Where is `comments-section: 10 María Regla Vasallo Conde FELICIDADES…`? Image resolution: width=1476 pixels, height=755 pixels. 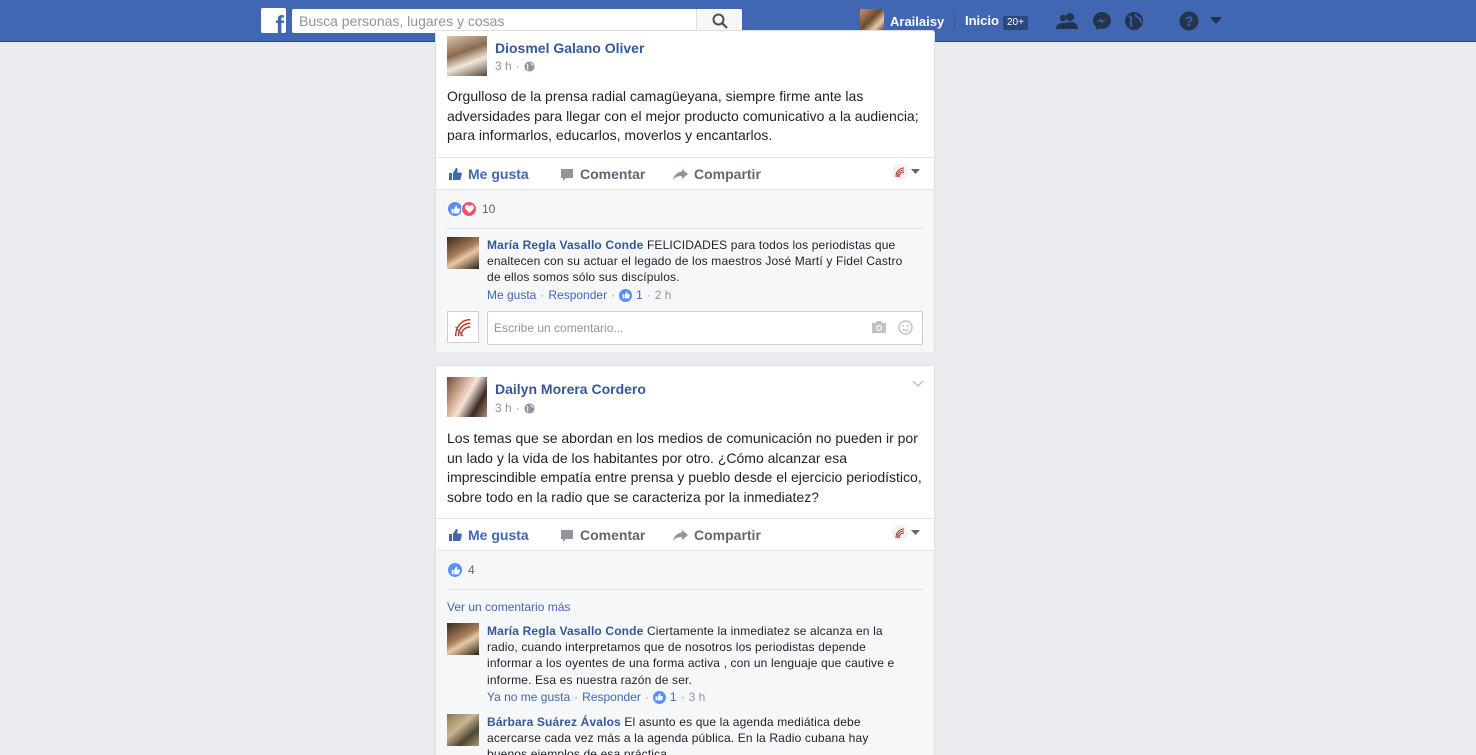 comments-section: 10 María Regla Vasallo Conde FELICIDADES… is located at coordinates (685, 270).